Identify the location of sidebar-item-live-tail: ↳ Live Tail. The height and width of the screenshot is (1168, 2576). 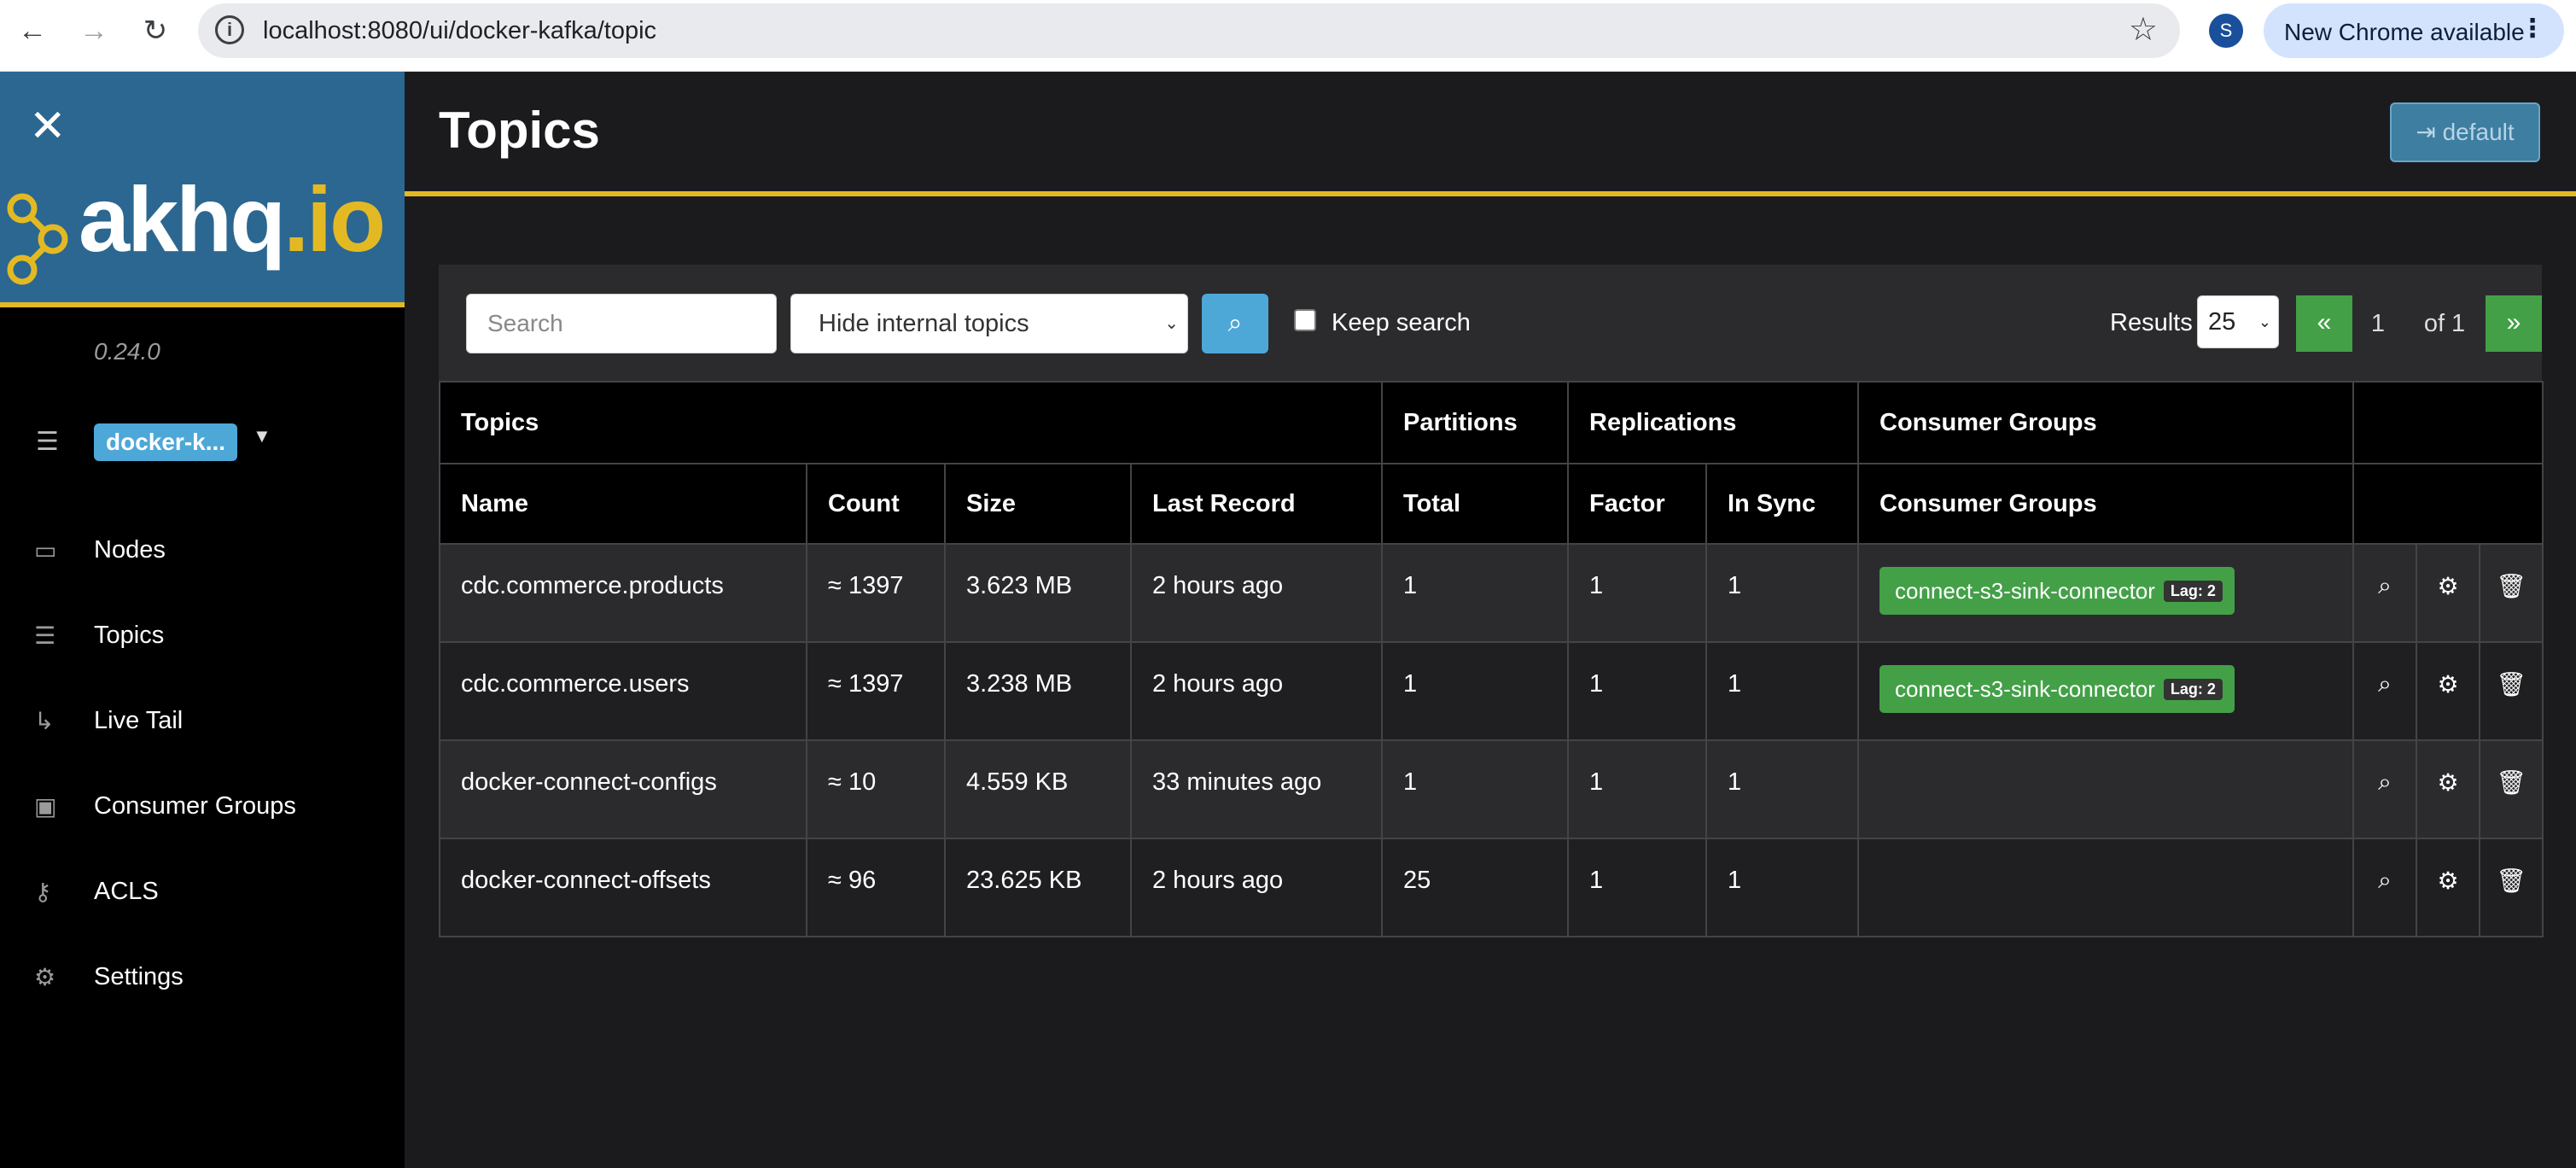
(202, 720).